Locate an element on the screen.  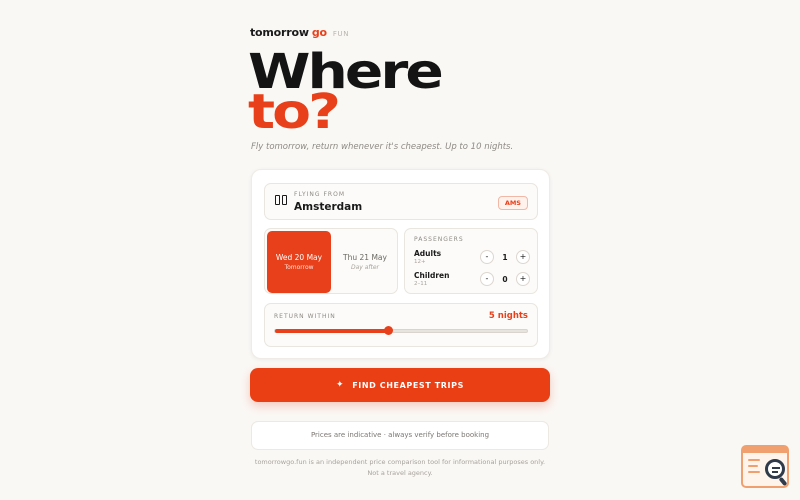
children-row: Children 2–11 - 0 + is located at coordinates (472, 280).